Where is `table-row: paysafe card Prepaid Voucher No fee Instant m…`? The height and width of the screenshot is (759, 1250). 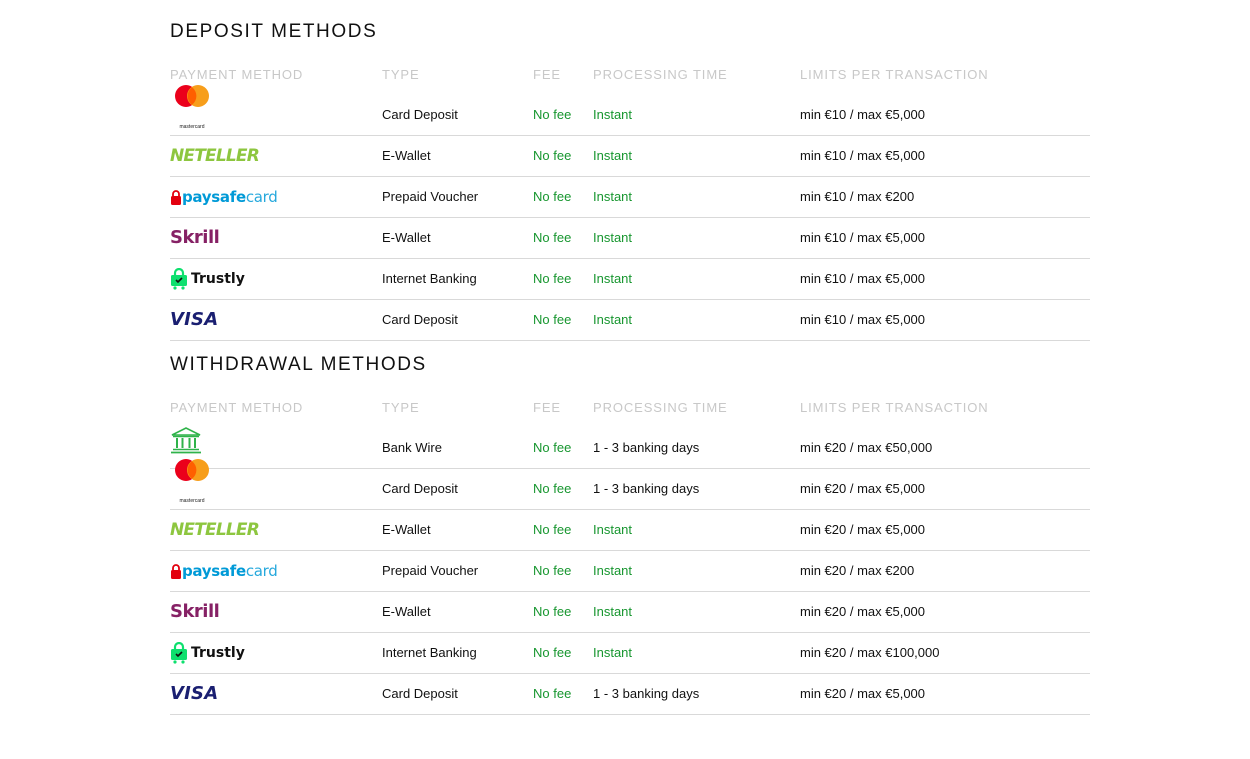
table-row: paysafe card Prepaid Voucher No fee Instant m… is located at coordinates (630, 571).